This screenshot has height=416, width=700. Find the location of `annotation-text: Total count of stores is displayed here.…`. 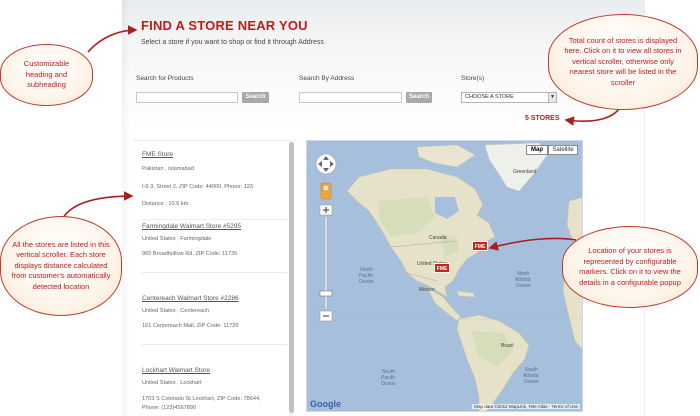

annotation-text: Total count of stores is displayed here.… is located at coordinates (623, 61).